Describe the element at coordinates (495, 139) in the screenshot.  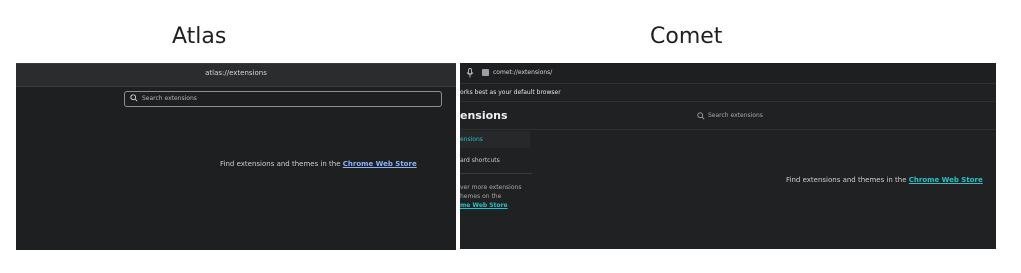
I see `sidebar-item-extensions: ensions` at that location.